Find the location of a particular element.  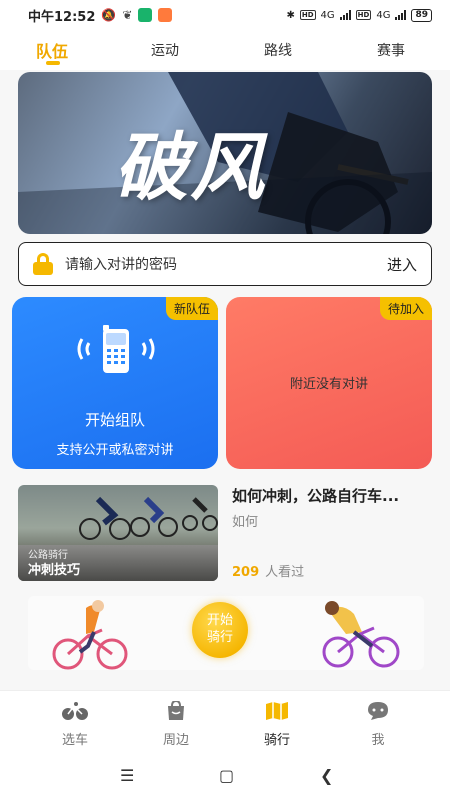

network-type: 4G is located at coordinates (327, 15).